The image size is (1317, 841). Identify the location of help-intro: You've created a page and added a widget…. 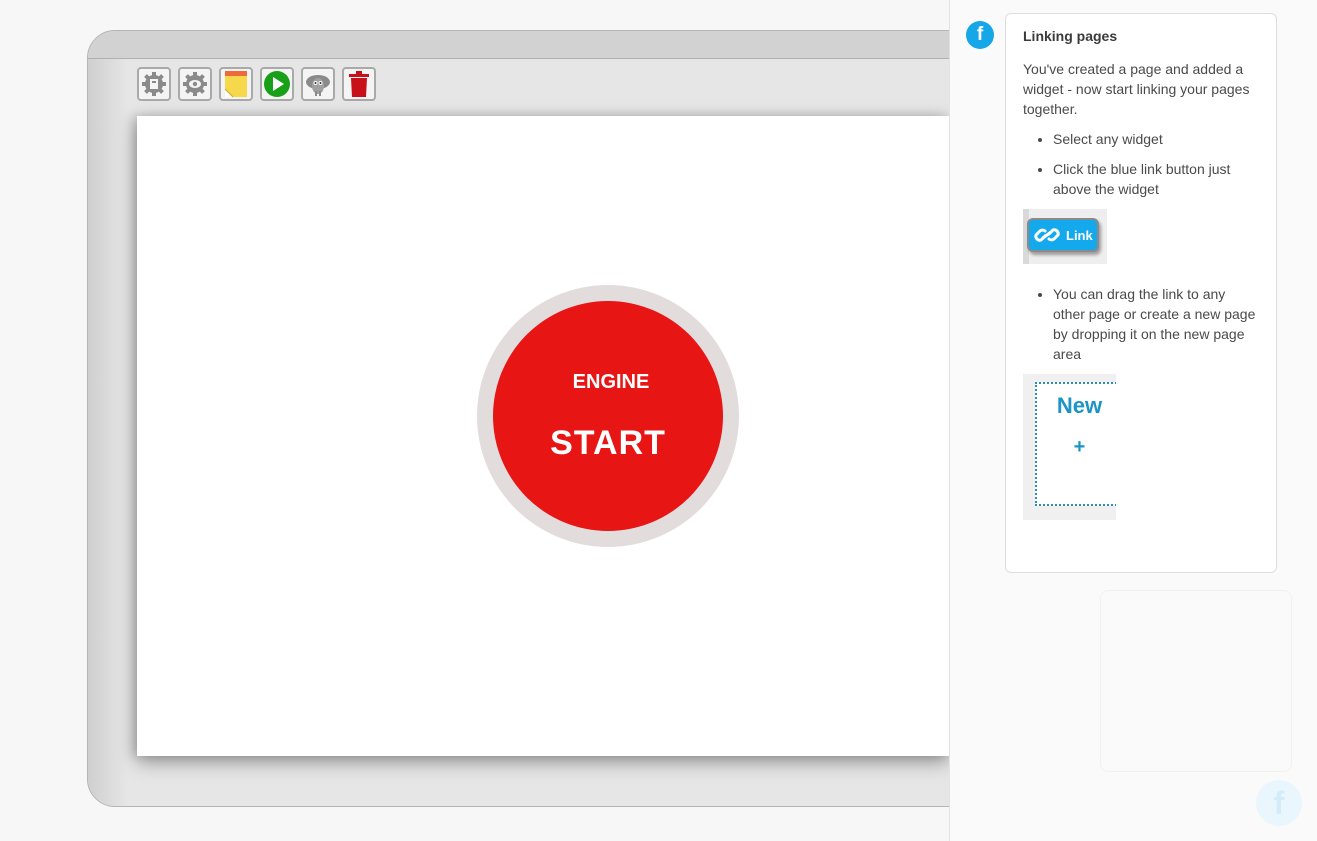
(1136, 89).